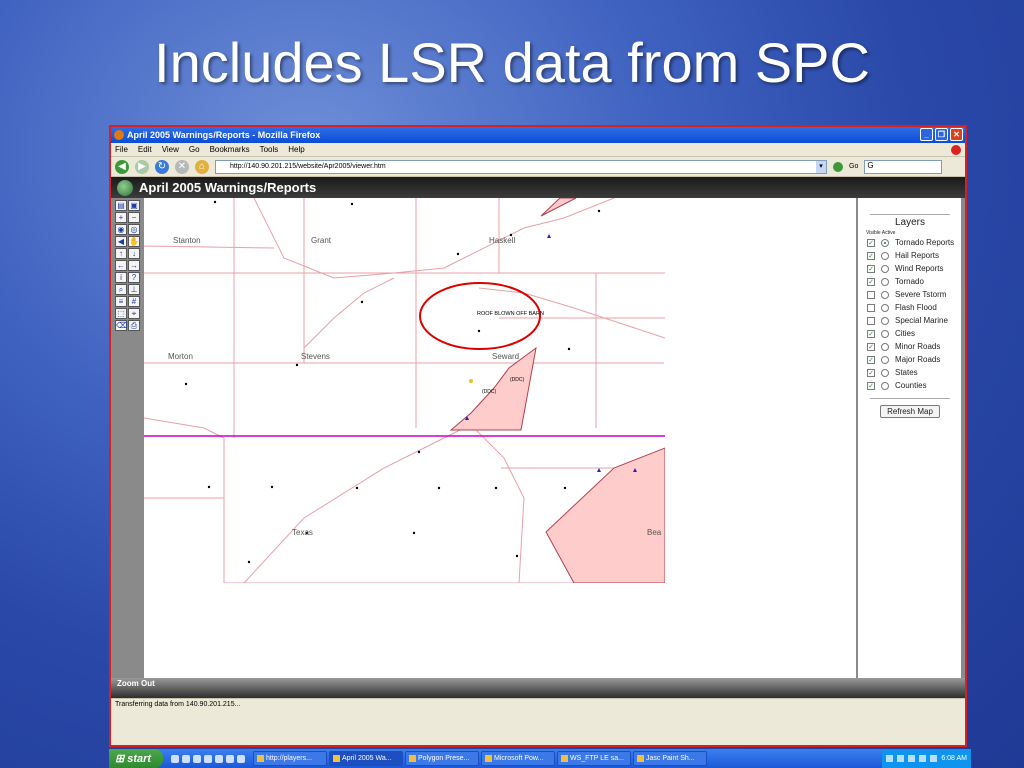 The height and width of the screenshot is (768, 1024). Describe the element at coordinates (121, 253) in the screenshot. I see `pan-north-icon: ↑` at that location.